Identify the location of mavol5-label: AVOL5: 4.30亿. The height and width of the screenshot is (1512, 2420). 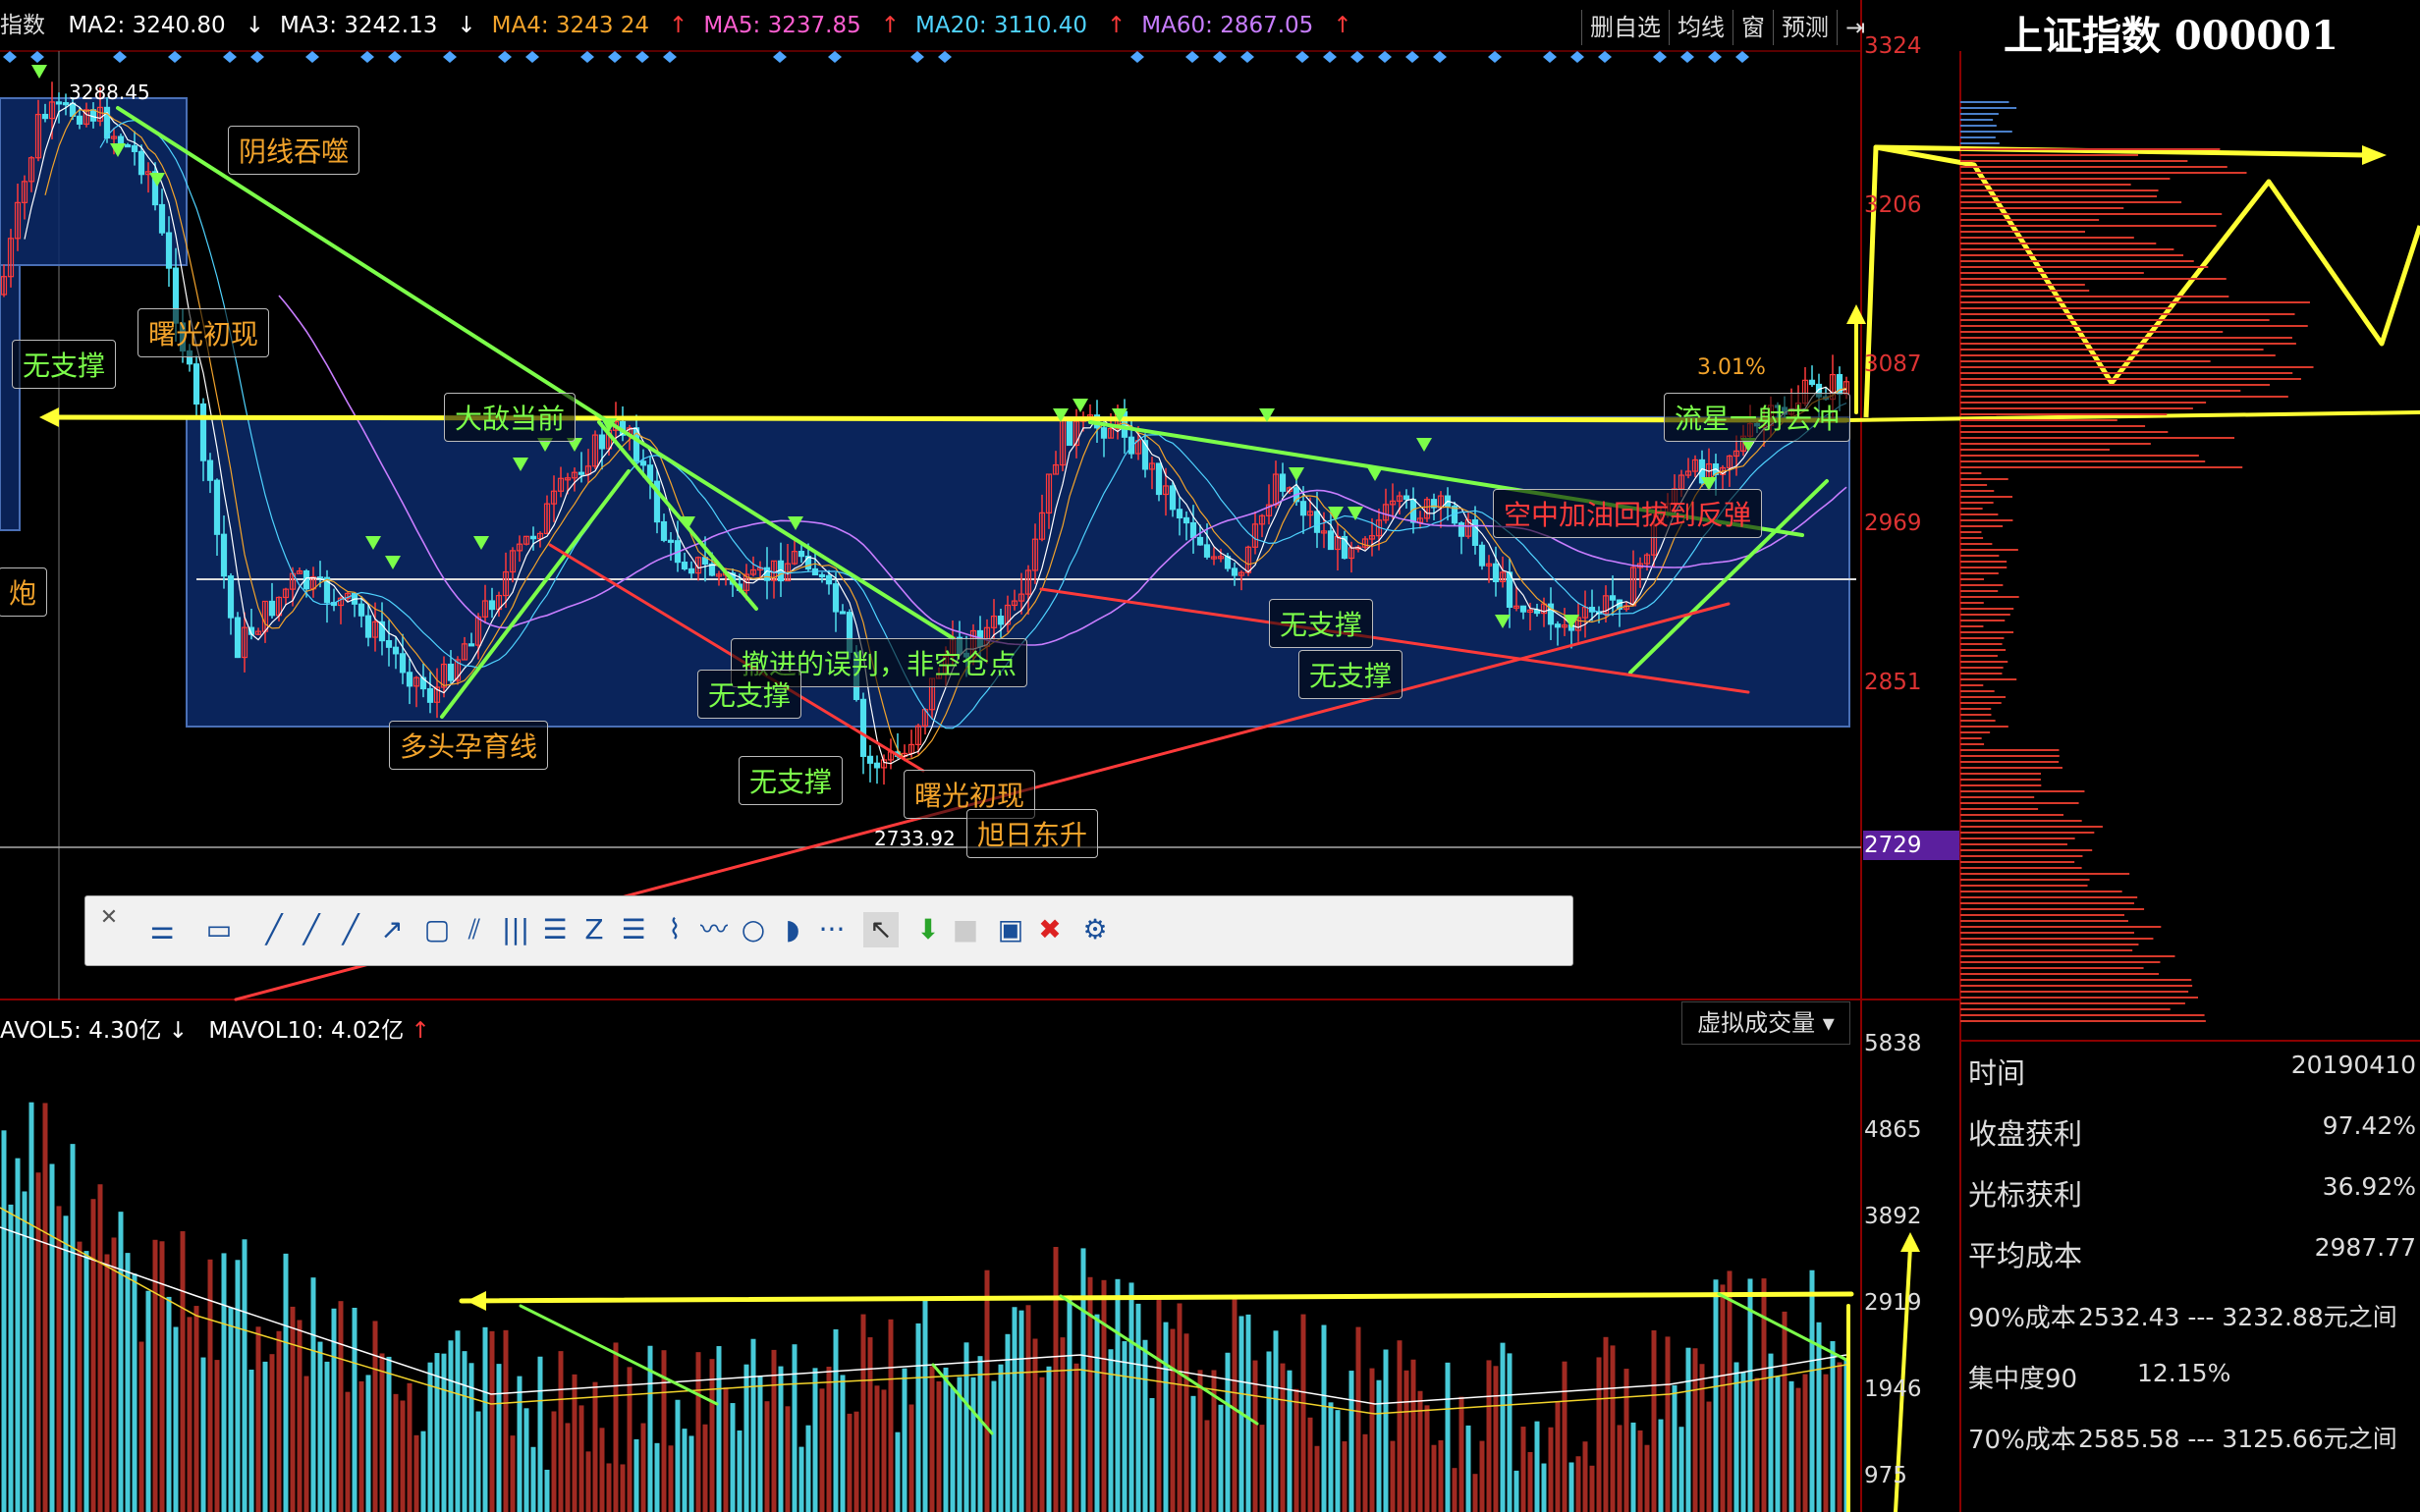
(81, 1031).